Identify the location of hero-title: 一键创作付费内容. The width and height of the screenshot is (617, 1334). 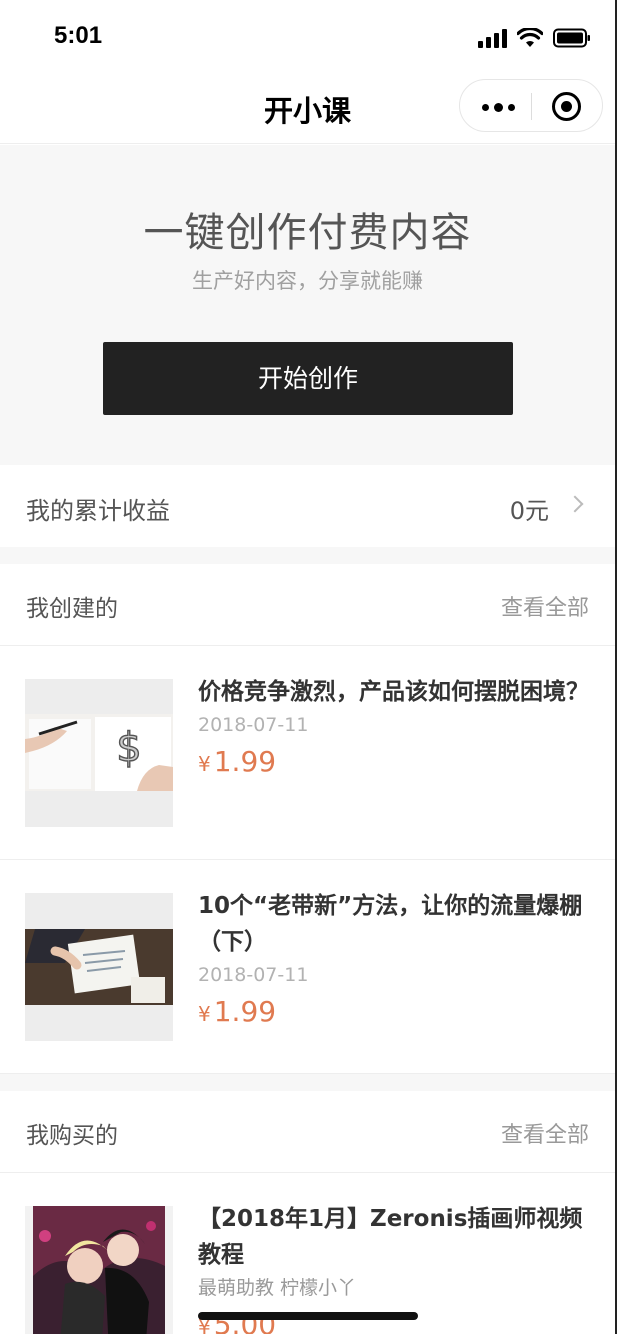
(307, 233).